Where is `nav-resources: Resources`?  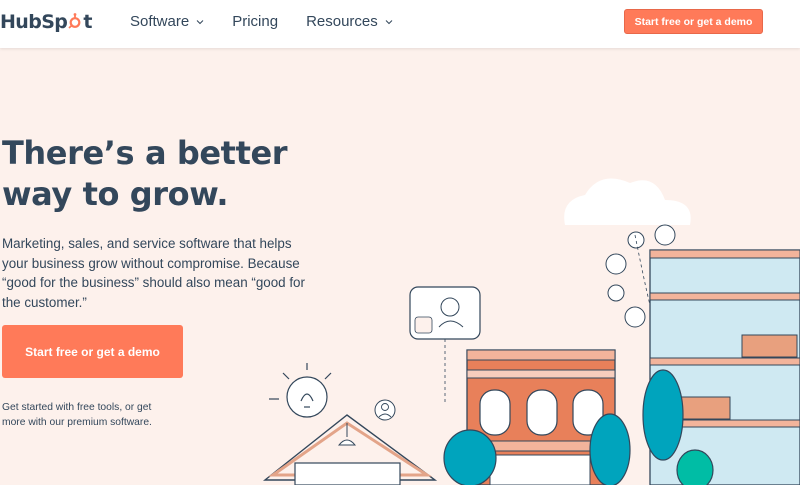 nav-resources: Resources is located at coordinates (349, 21).